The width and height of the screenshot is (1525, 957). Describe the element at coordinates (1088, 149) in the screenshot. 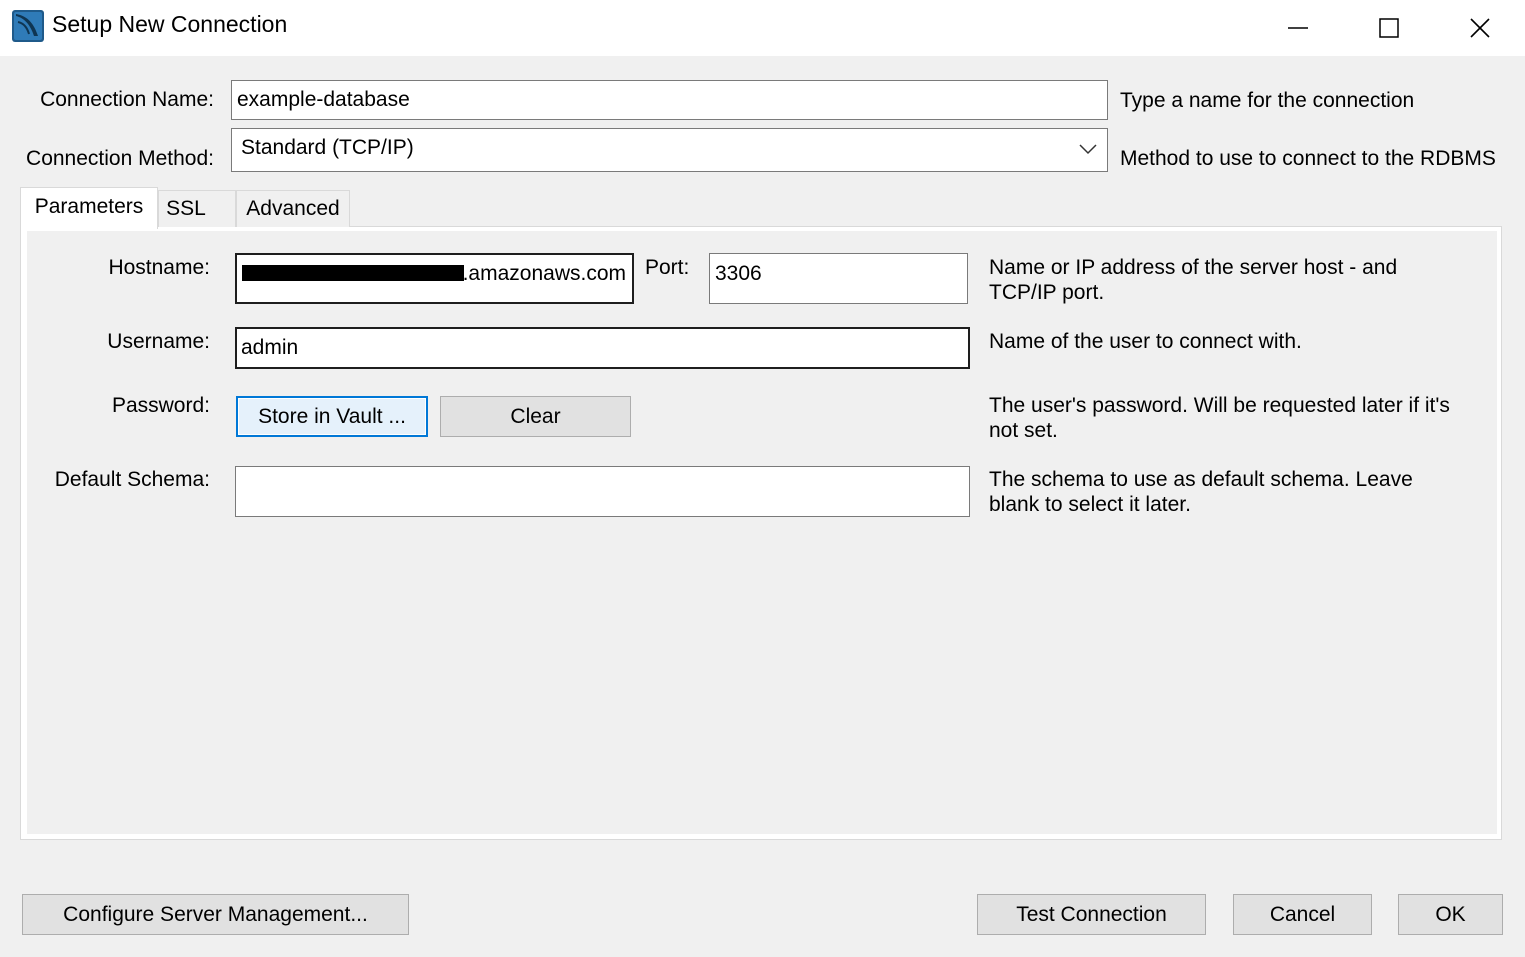

I see `chevron-down-icon` at that location.